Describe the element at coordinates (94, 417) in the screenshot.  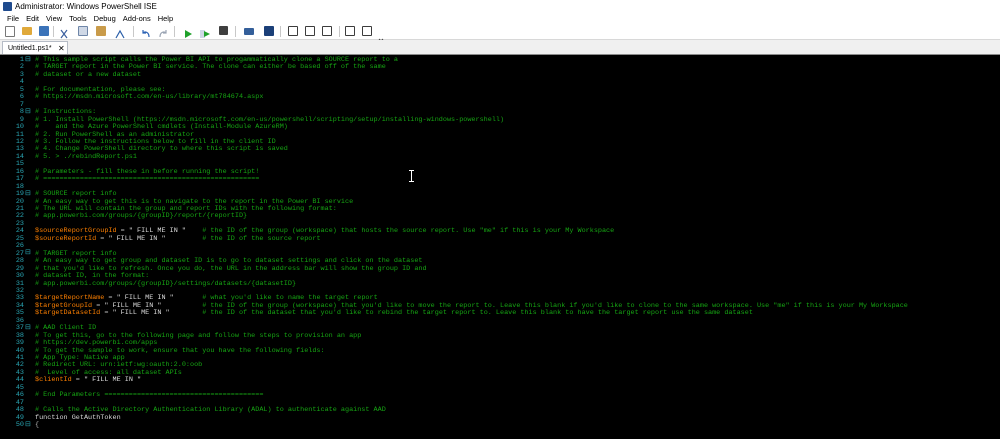
I see `code-token: GetAuthToken` at that location.